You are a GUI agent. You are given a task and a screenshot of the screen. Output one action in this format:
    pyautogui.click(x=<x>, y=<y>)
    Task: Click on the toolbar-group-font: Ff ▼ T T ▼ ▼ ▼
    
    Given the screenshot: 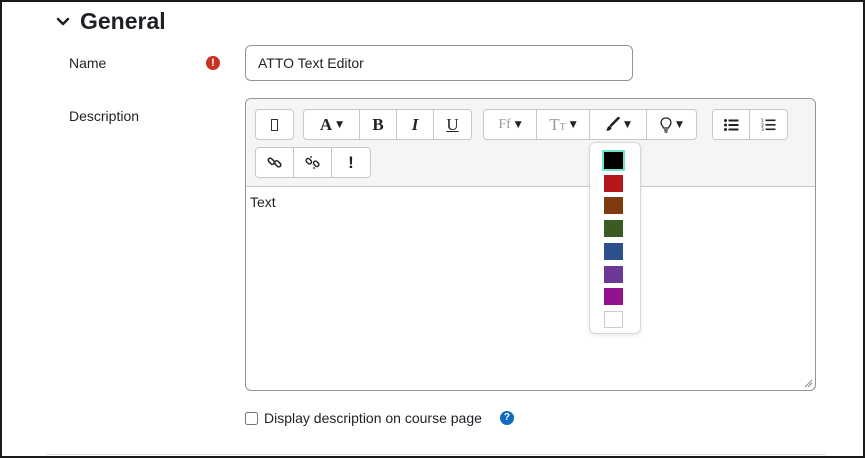 What is the action you would take?
    pyautogui.click(x=590, y=124)
    